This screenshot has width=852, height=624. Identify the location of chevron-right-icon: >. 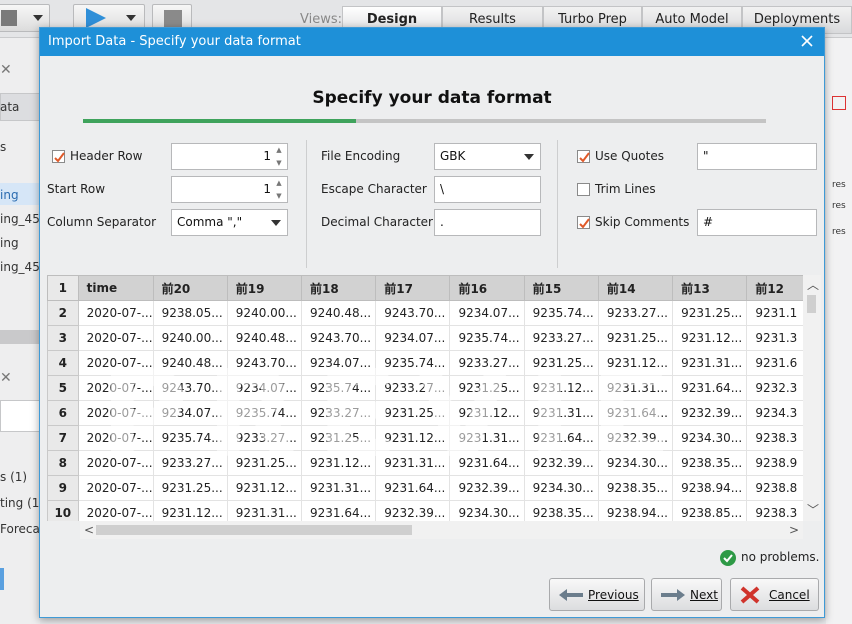
(794, 530).